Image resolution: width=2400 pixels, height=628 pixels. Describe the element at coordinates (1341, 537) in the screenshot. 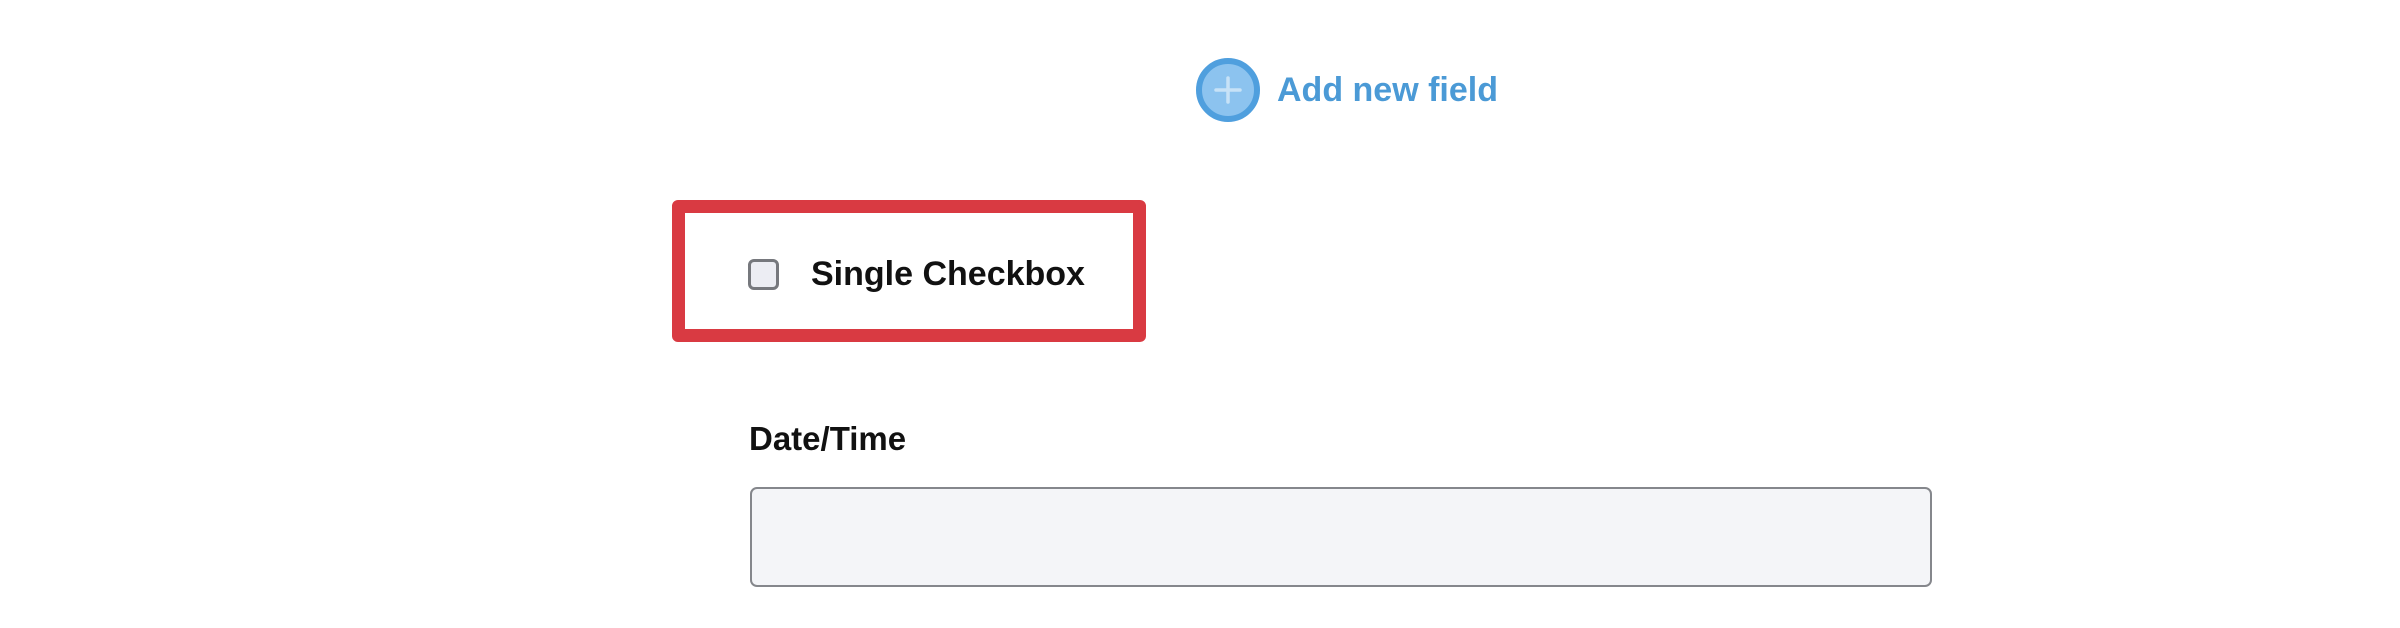

I see `date-time-input` at that location.